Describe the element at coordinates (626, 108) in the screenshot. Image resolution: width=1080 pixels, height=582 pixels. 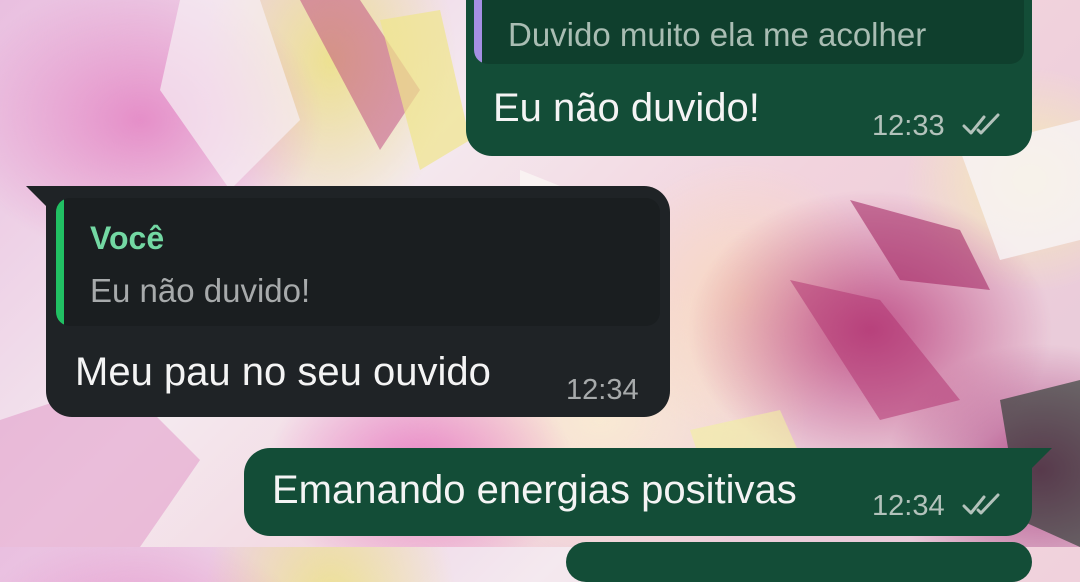
I see `message-text: Eu não duvido!` at that location.